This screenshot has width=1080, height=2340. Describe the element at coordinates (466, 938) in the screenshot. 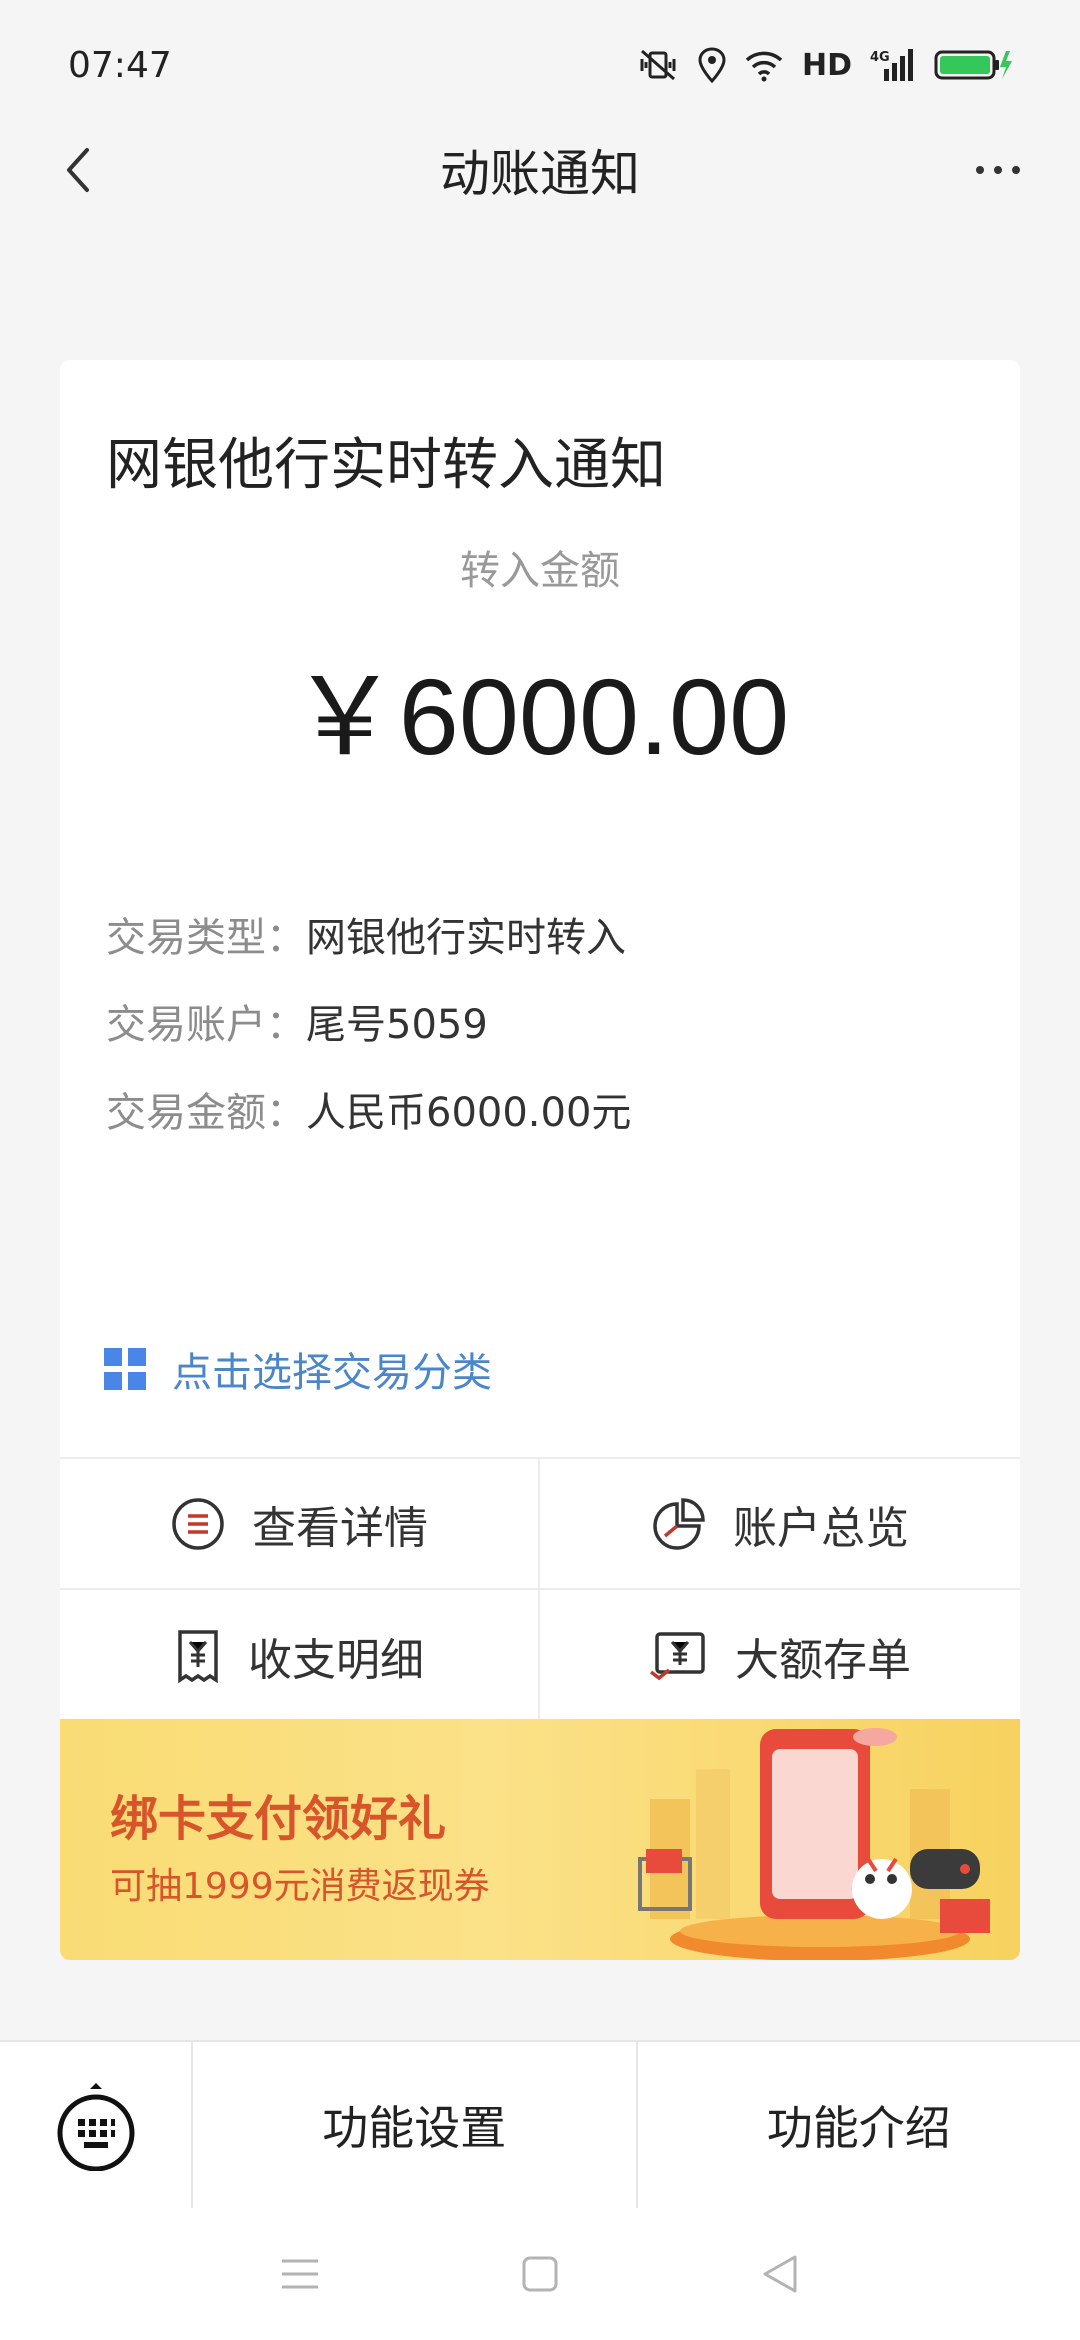

I see `info-value: 网银他行实时转入` at that location.